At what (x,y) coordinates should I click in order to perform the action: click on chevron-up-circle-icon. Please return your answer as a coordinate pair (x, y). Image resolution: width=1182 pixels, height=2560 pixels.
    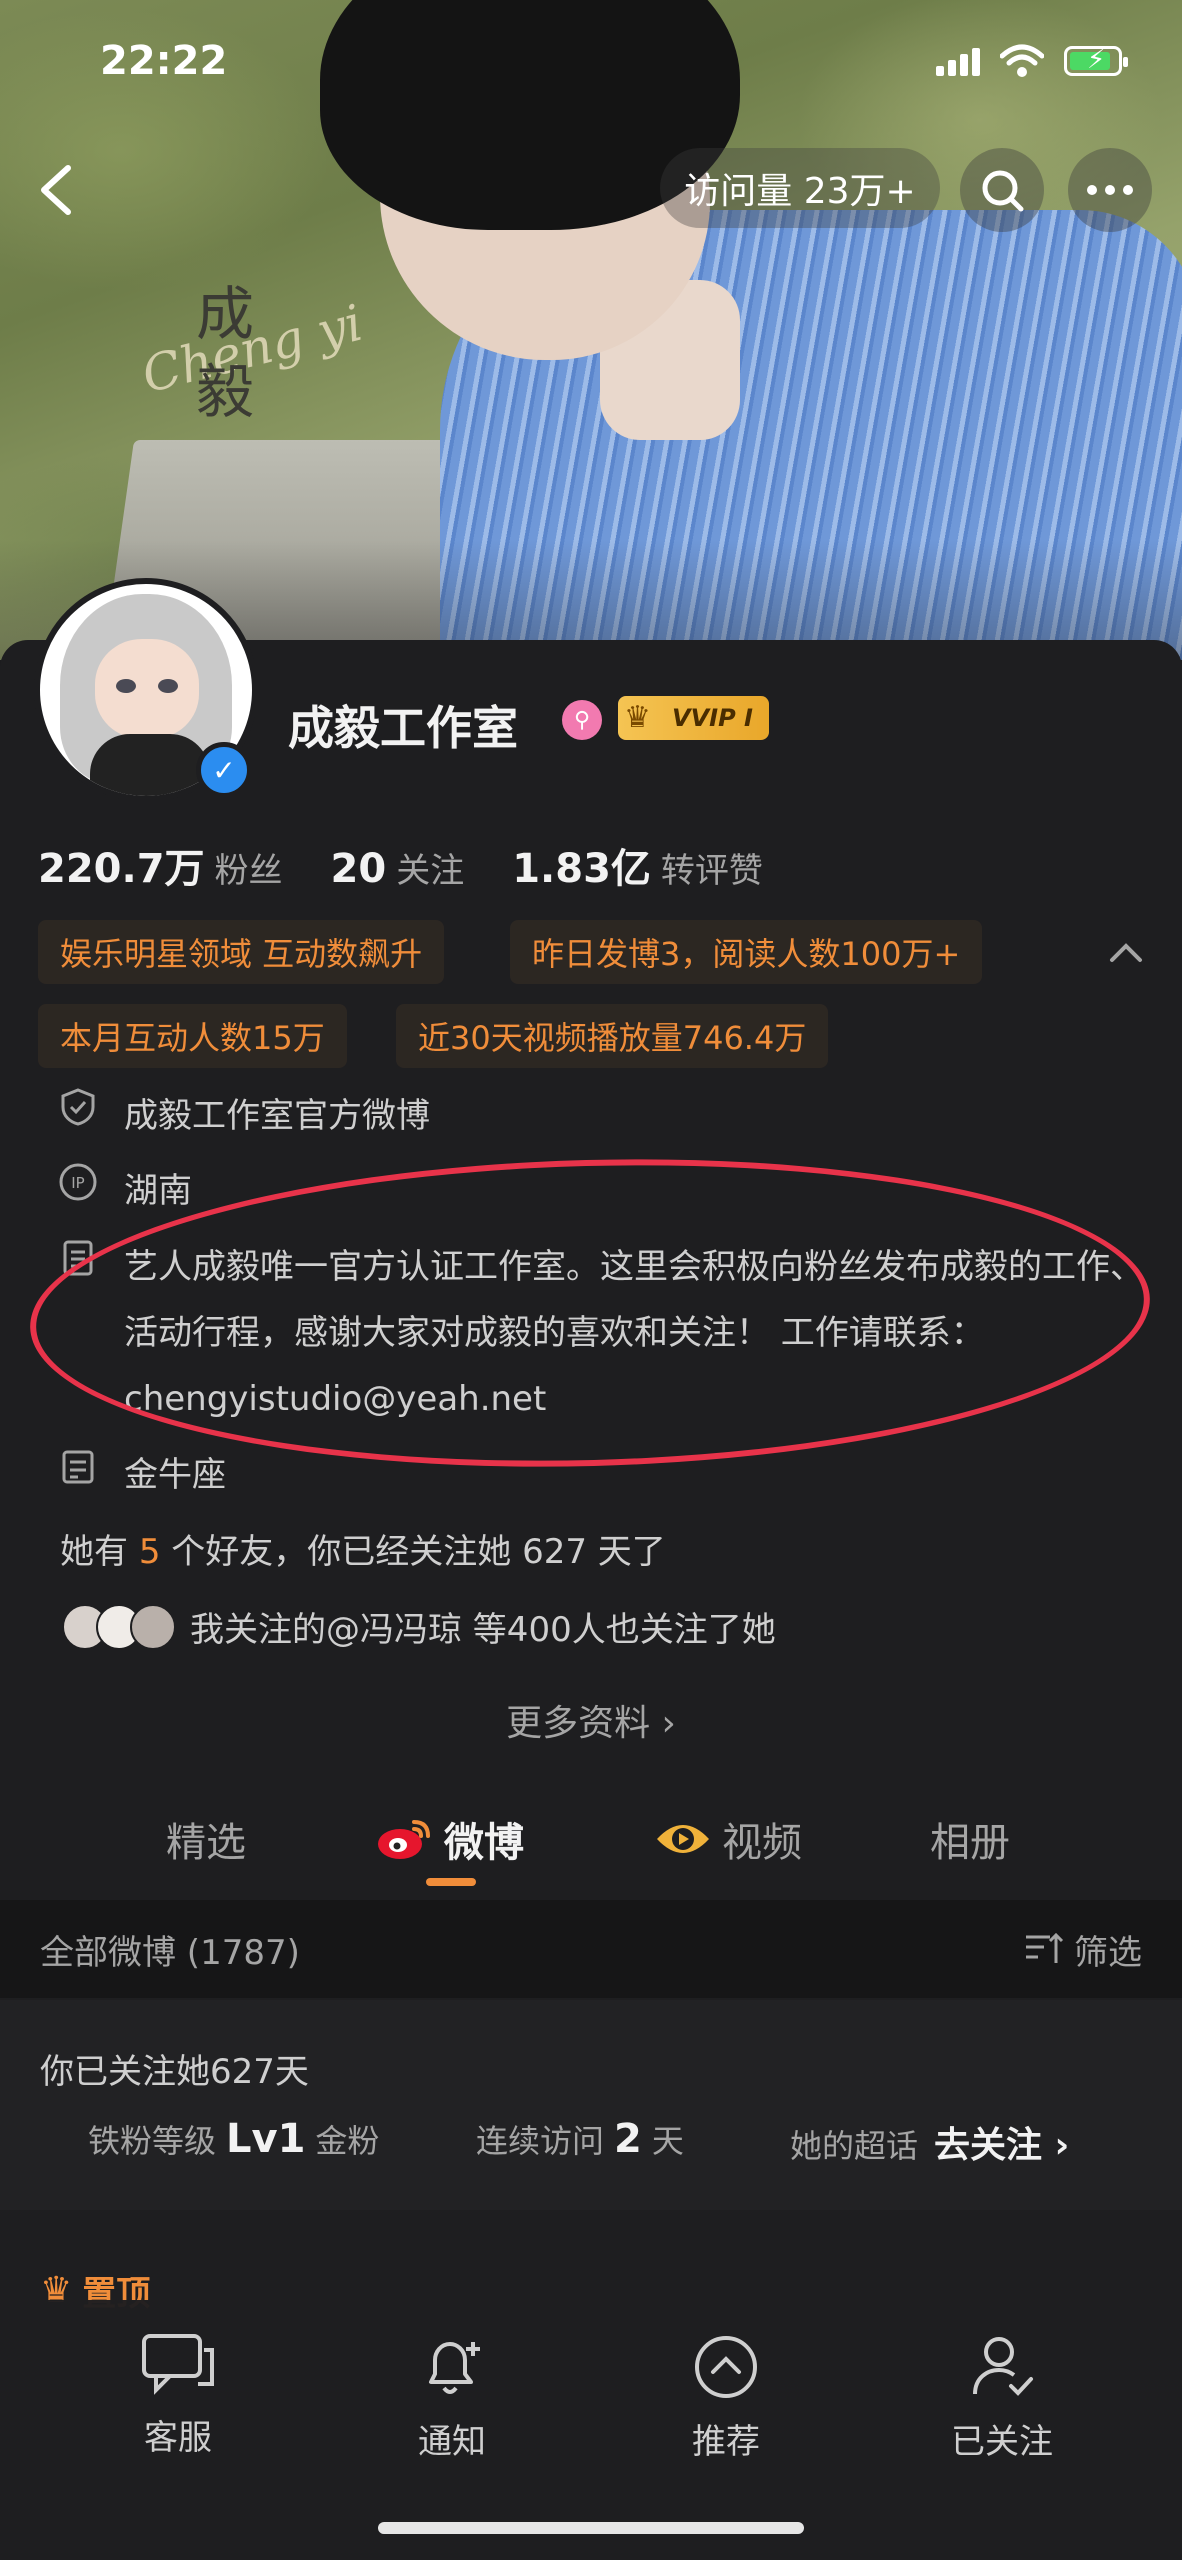
    Looking at the image, I should click on (726, 2367).